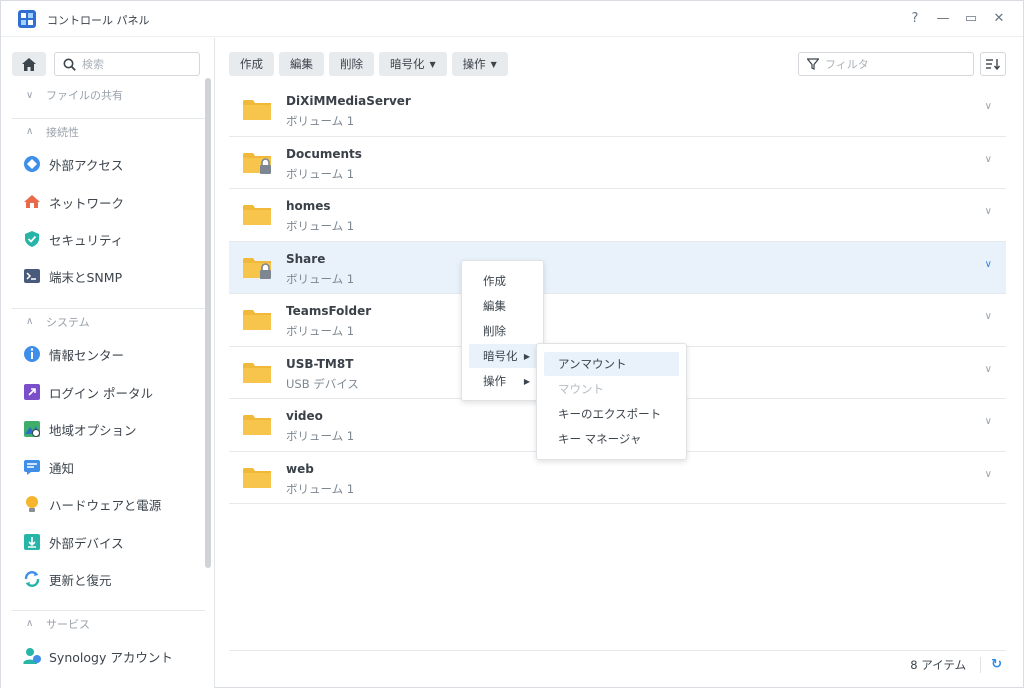 The image size is (1024, 688). Describe the element at coordinates (617, 163) in the screenshot. I see `folder-row: Documents ボリューム 1 ∨` at that location.